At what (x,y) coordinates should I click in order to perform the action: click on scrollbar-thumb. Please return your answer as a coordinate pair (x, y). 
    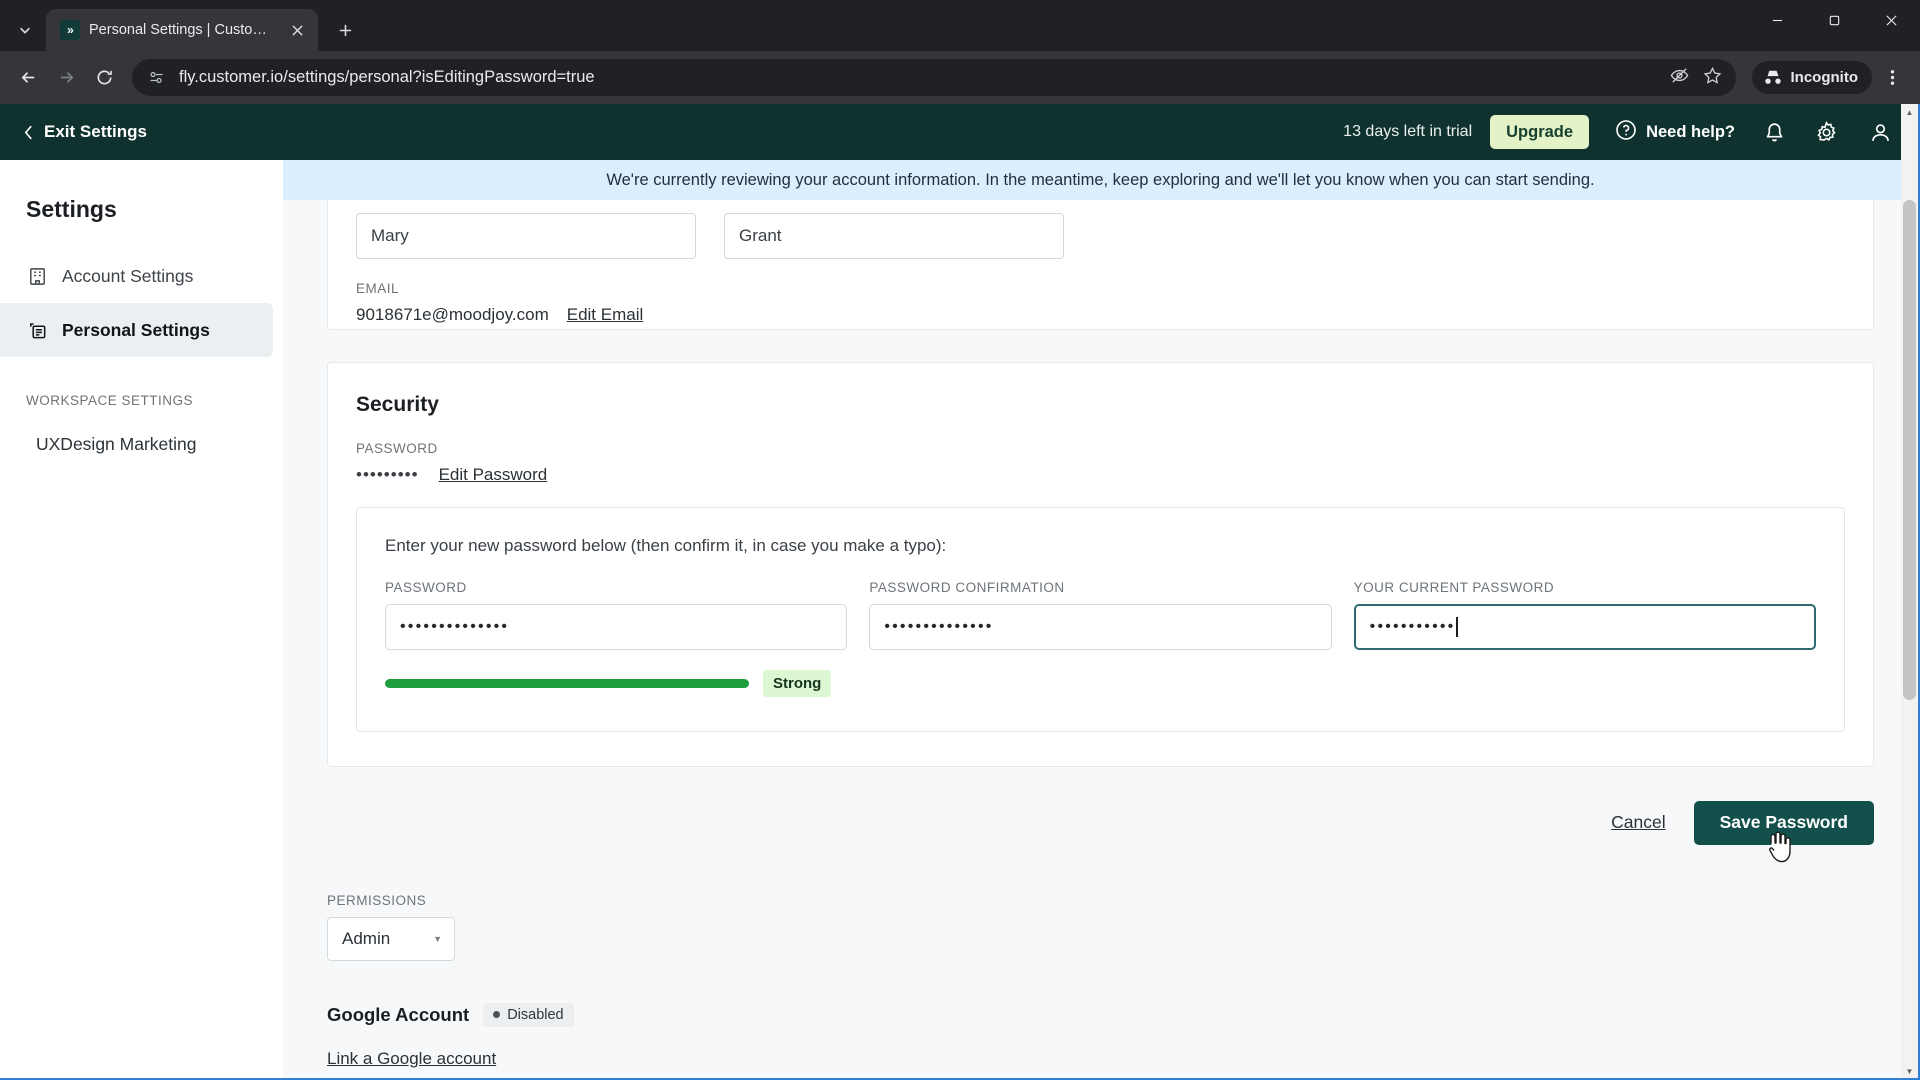
    Looking at the image, I should click on (1909, 450).